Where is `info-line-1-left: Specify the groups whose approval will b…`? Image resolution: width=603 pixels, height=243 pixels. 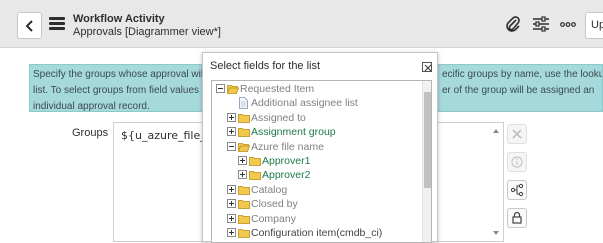
info-line-1-left: Specify the groups whose approval will b… is located at coordinates (126, 74).